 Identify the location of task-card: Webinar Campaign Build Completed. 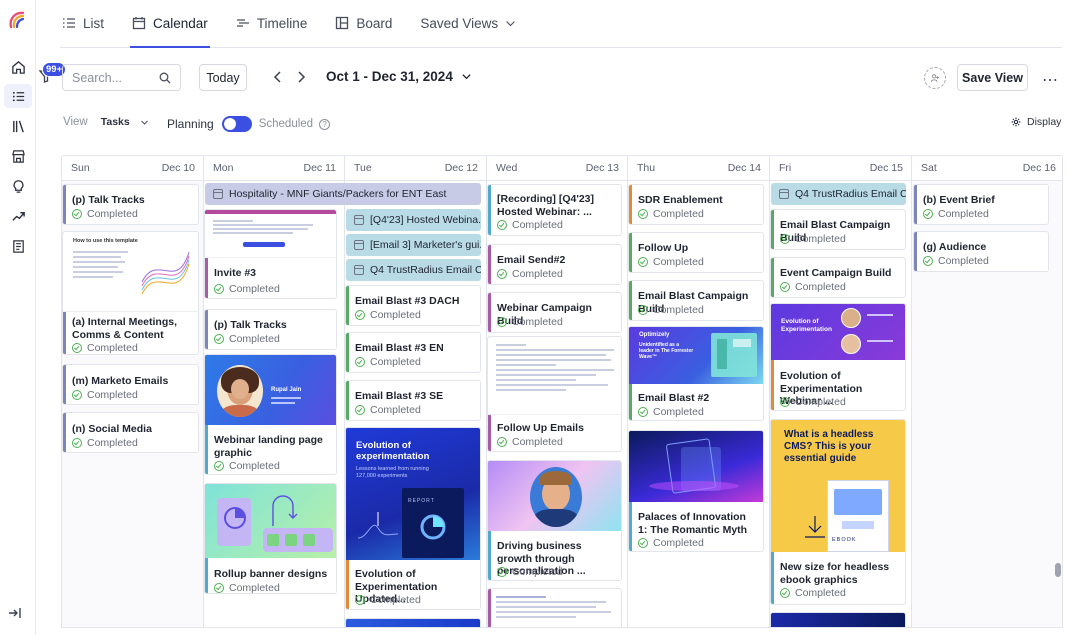
(554, 312).